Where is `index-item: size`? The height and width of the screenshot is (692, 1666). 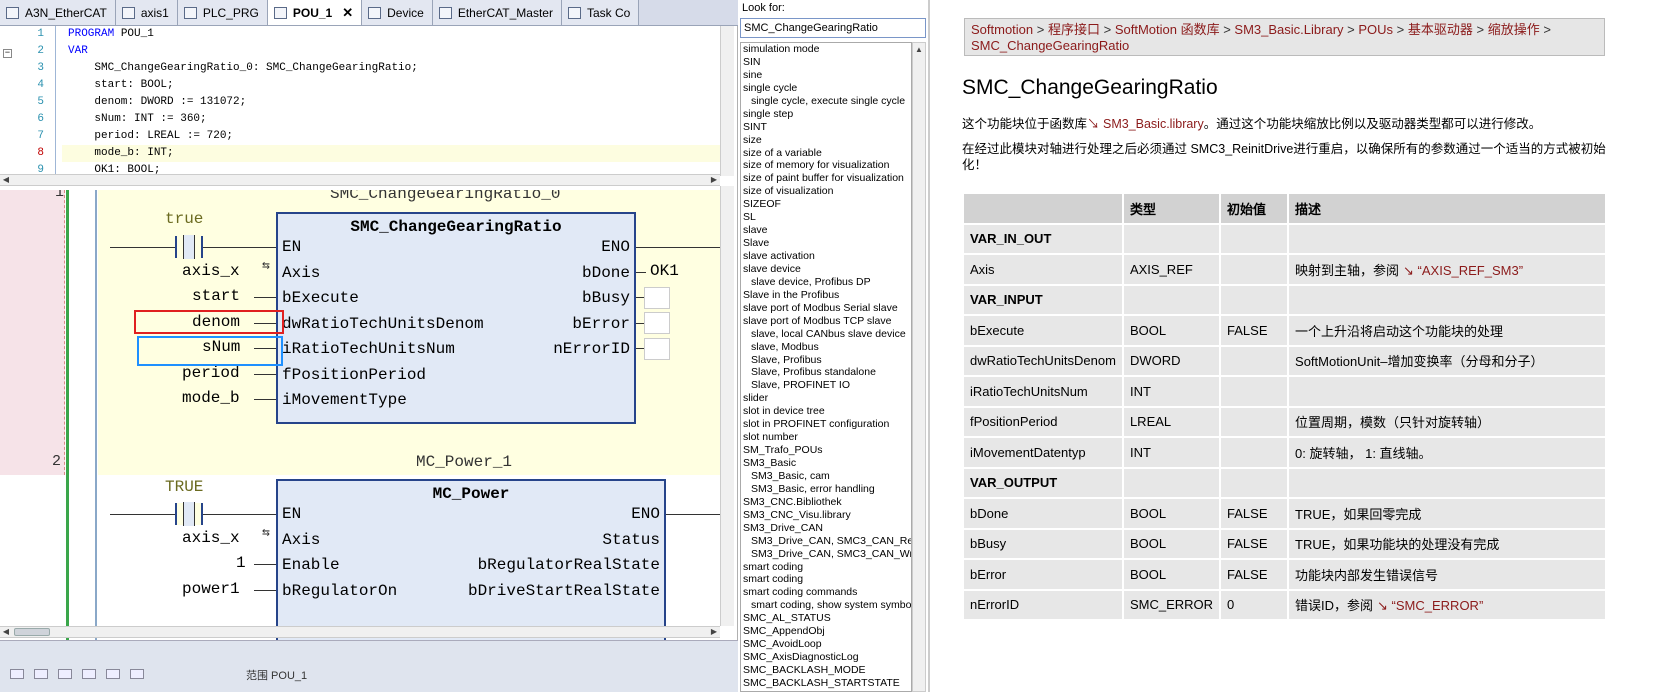
index-item: size is located at coordinates (826, 140).